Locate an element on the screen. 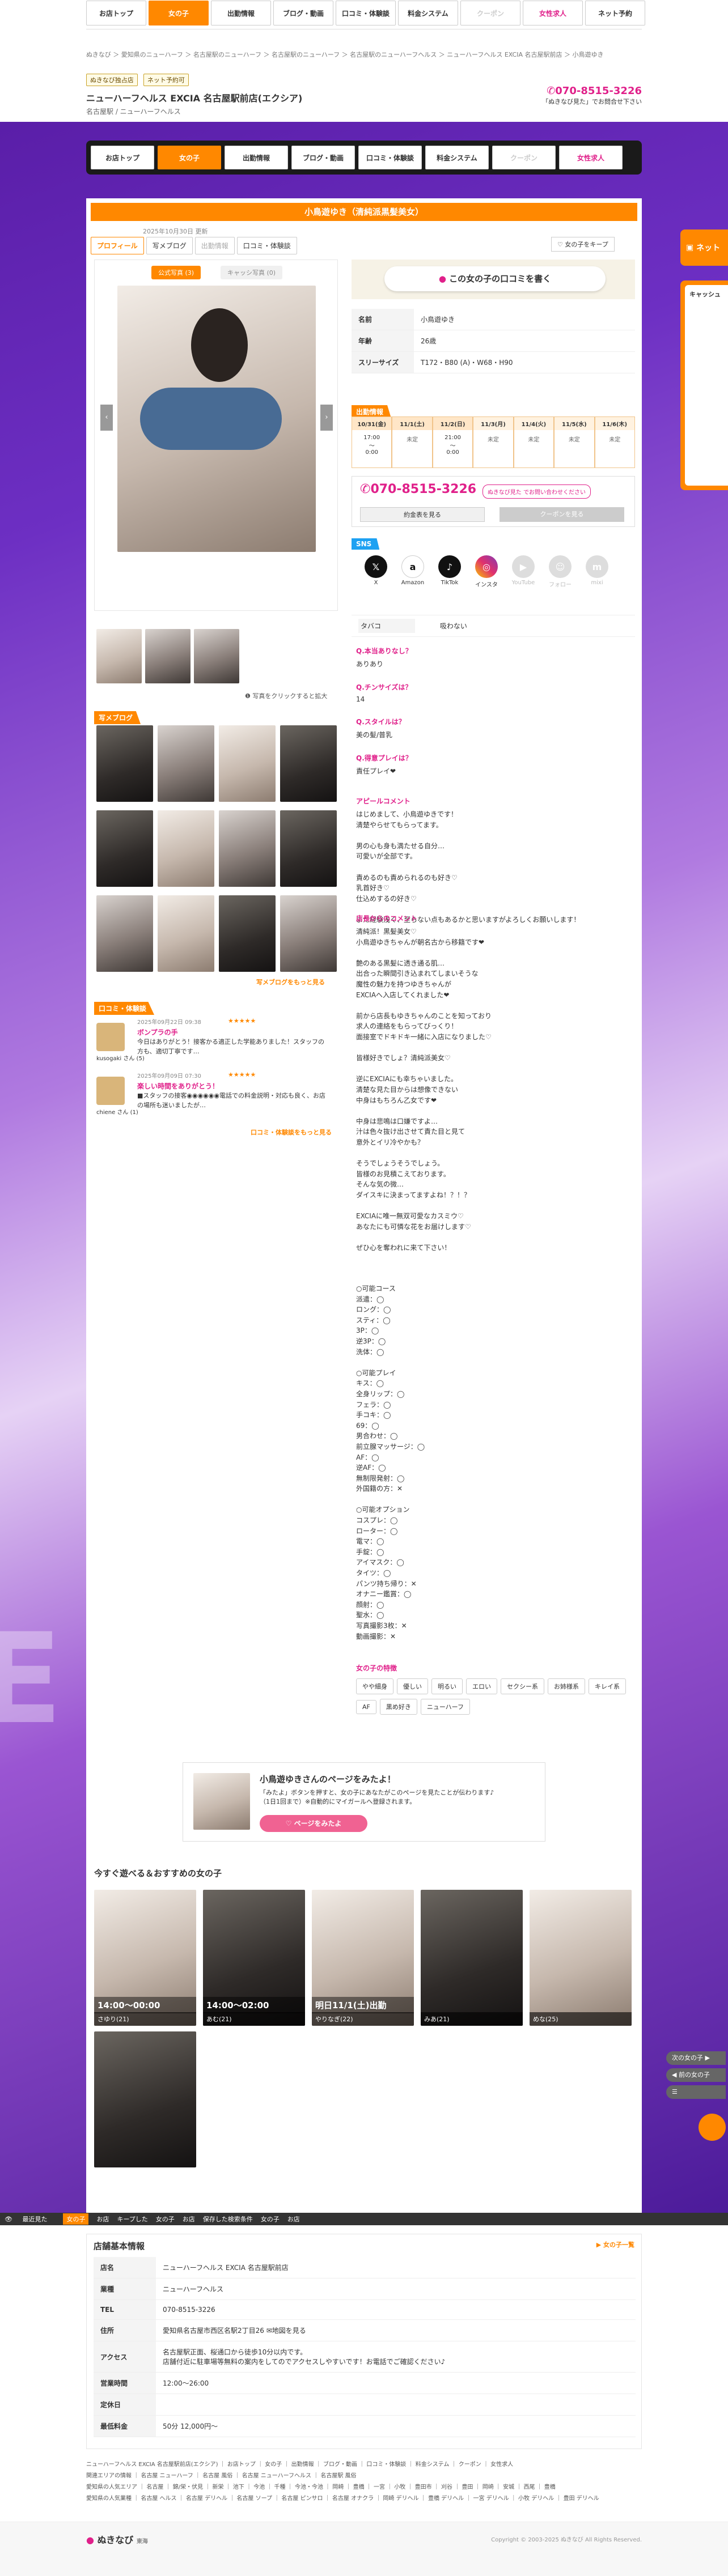 This screenshot has height=2576, width=728. sns-mixi: m mixi is located at coordinates (597, 570).